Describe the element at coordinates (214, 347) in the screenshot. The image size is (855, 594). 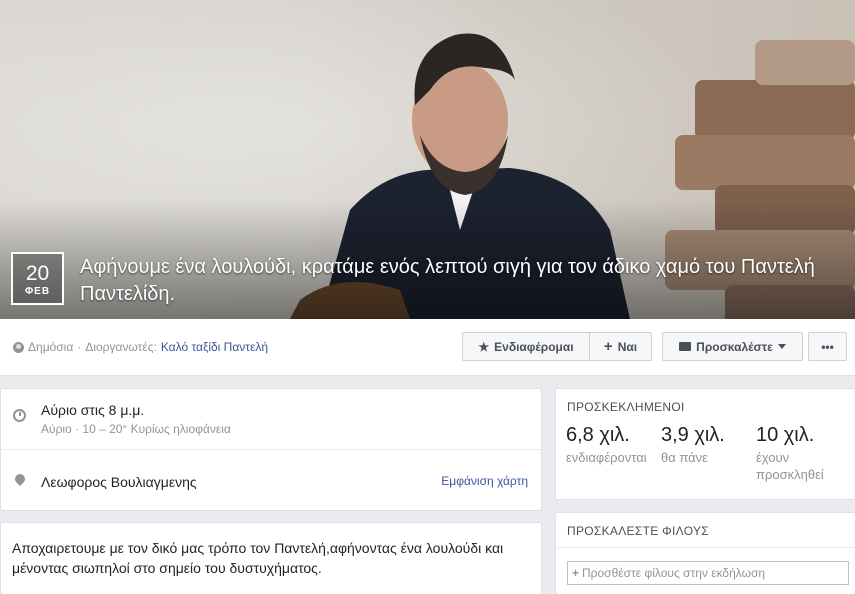
I see `host-link: Καλό ταξίδι Παντελή` at that location.